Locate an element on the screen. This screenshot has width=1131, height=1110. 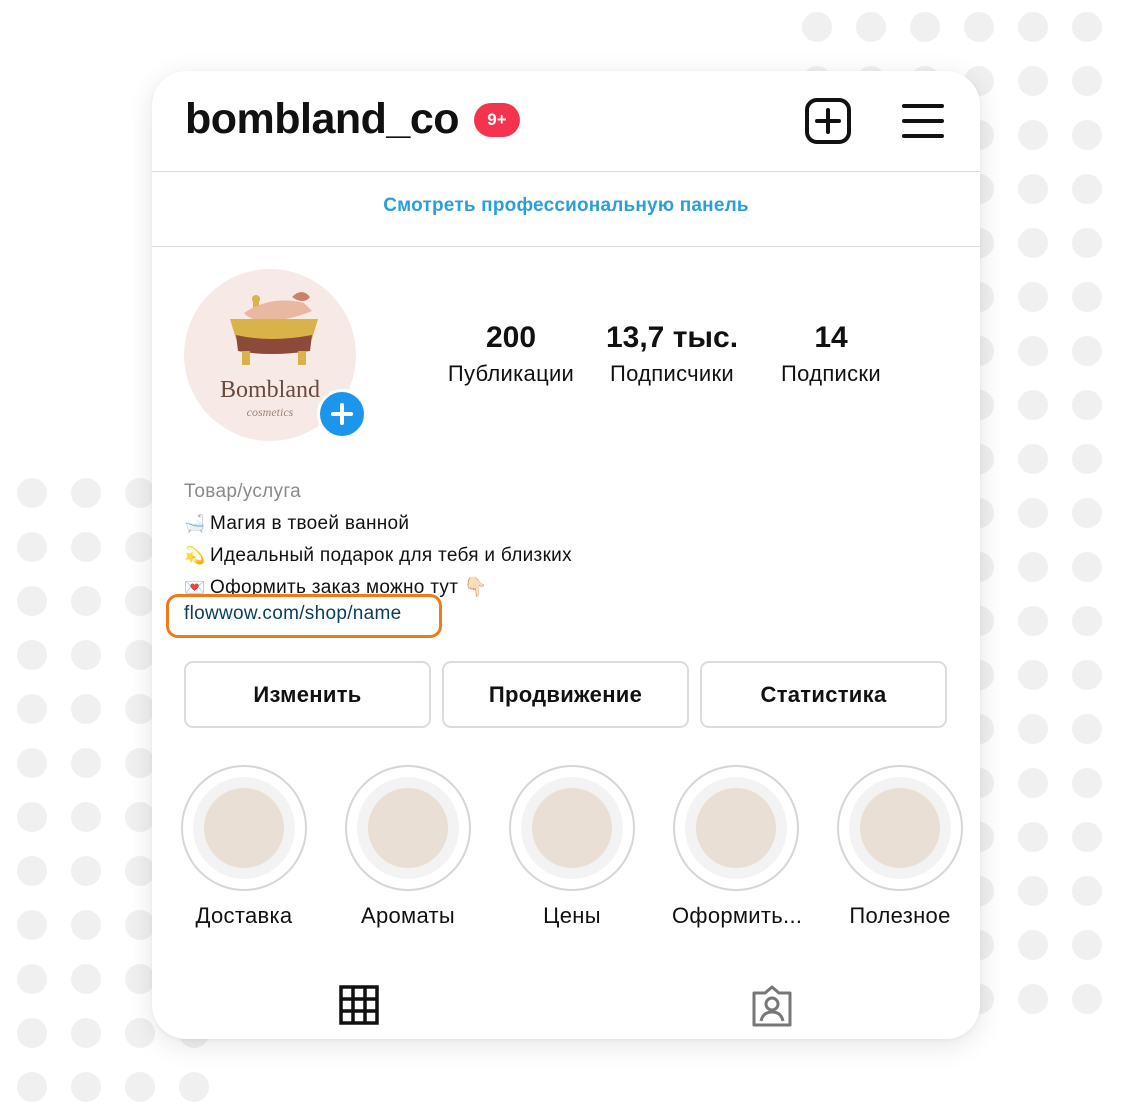
add-story-button is located at coordinates (342, 414).